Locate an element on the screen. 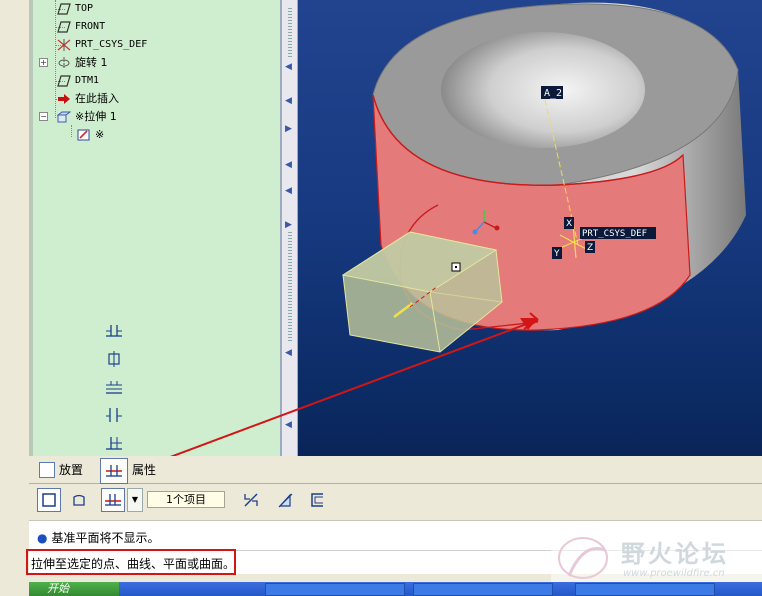  solid-icon is located at coordinates (49, 500).